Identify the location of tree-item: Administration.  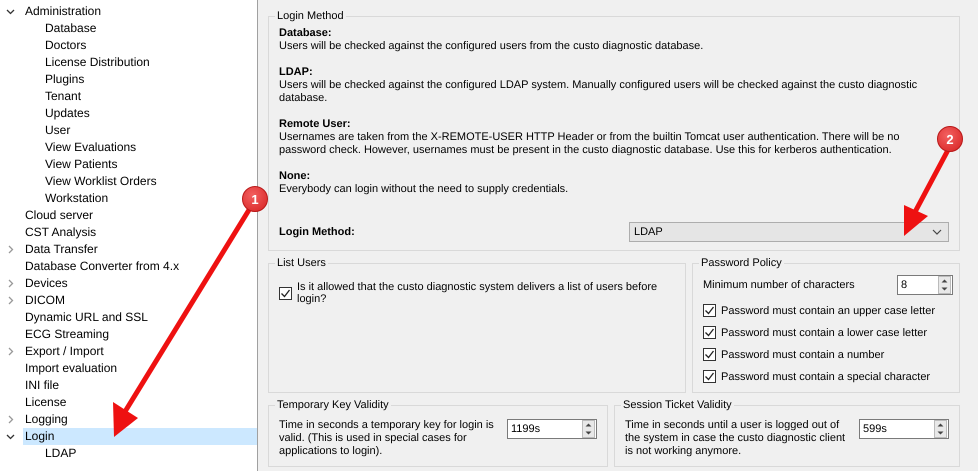
(63, 11).